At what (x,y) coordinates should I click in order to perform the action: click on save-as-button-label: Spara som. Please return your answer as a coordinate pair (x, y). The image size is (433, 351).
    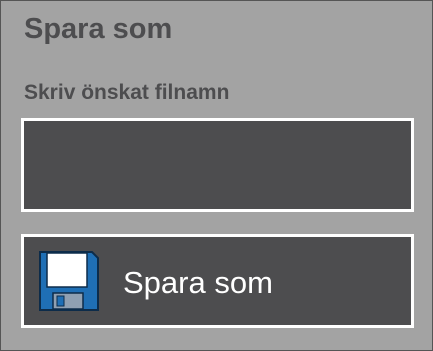
    Looking at the image, I should click on (198, 282).